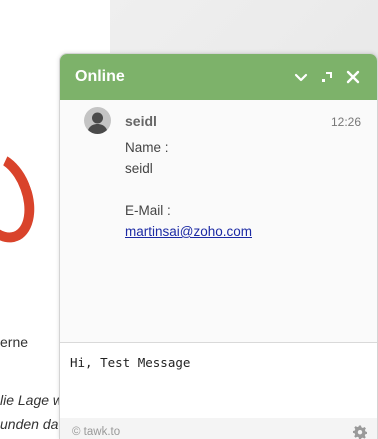 This screenshot has height=439, width=378. What do you see at coordinates (139, 168) in the screenshot?
I see `name-value: seidl` at bounding box center [139, 168].